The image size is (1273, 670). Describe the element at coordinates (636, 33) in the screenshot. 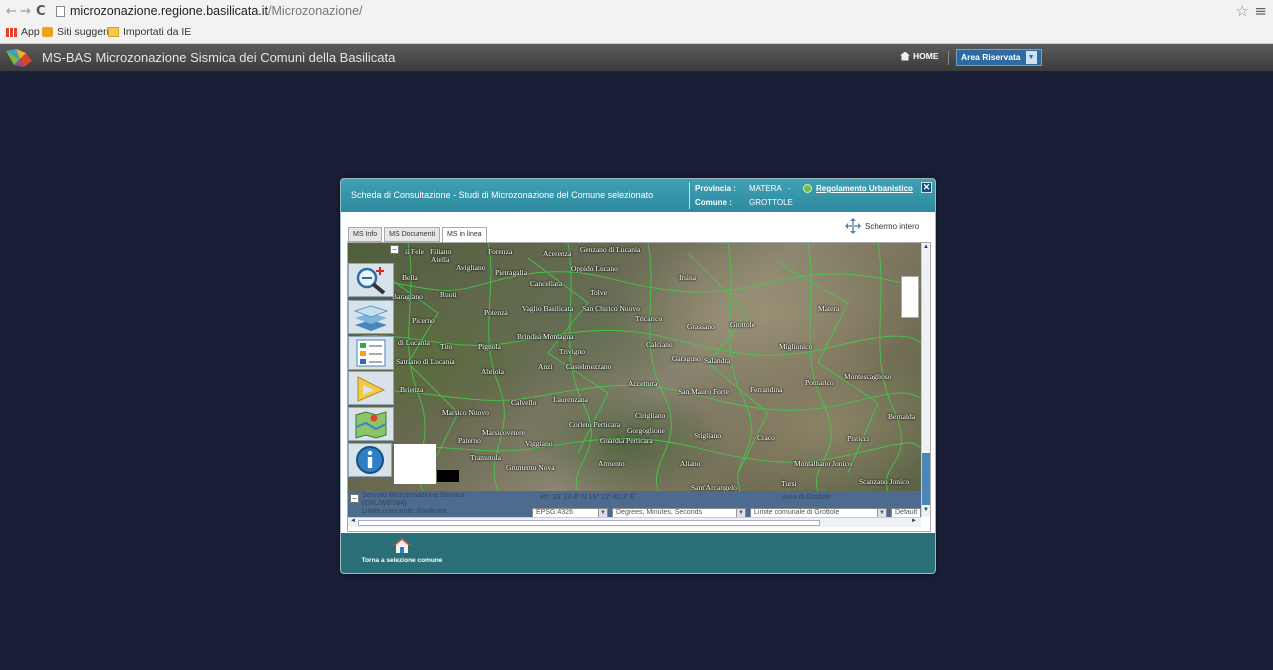

I see `bookmarks-bar: App Siti suggeriti Importati da IE` at that location.